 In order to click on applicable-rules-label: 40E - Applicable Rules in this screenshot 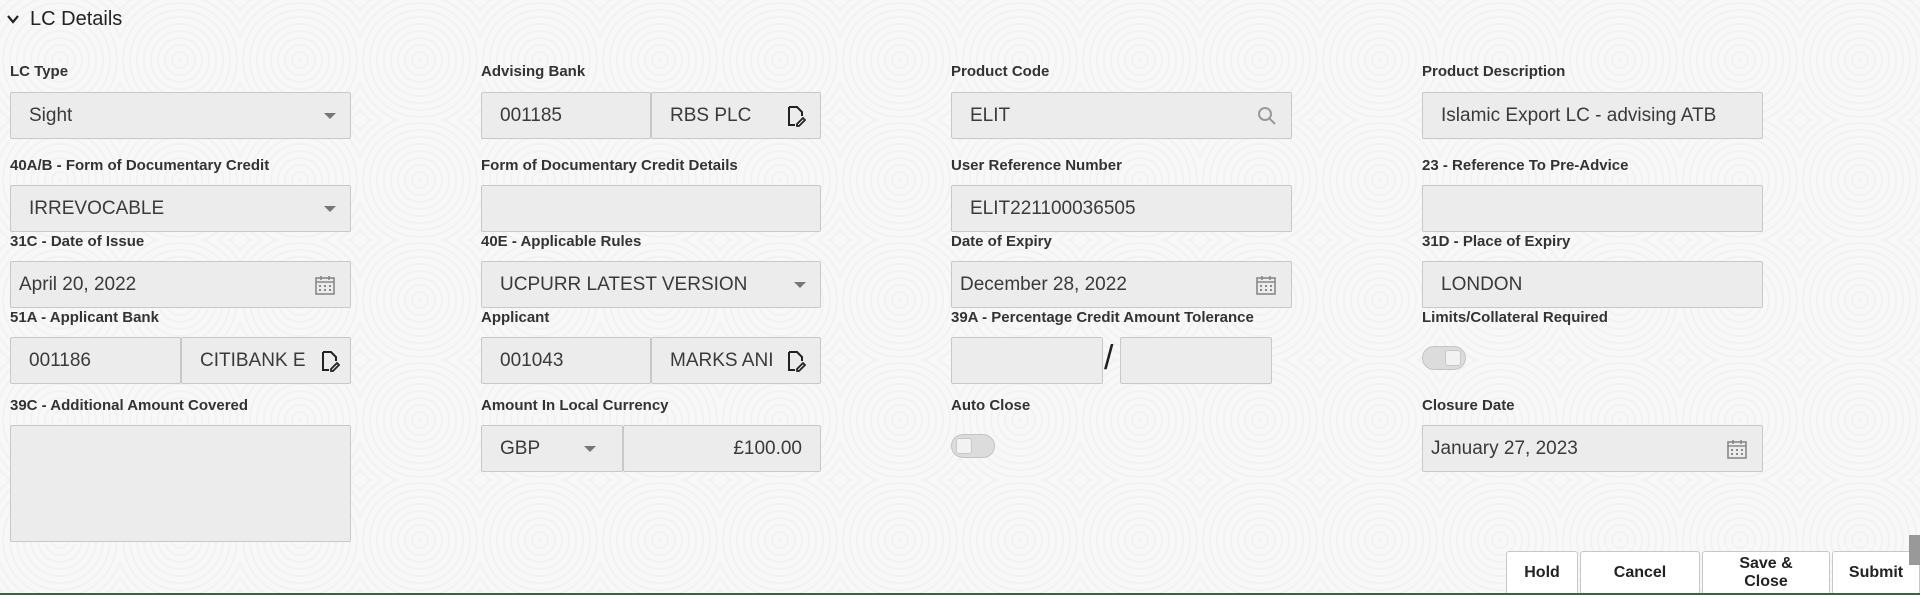, I will do `click(561, 241)`.